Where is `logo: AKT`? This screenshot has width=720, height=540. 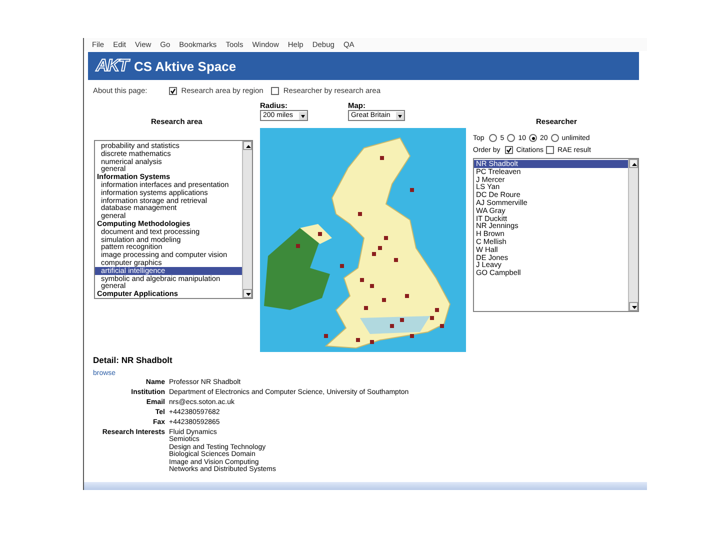
logo: AKT is located at coordinates (112, 66).